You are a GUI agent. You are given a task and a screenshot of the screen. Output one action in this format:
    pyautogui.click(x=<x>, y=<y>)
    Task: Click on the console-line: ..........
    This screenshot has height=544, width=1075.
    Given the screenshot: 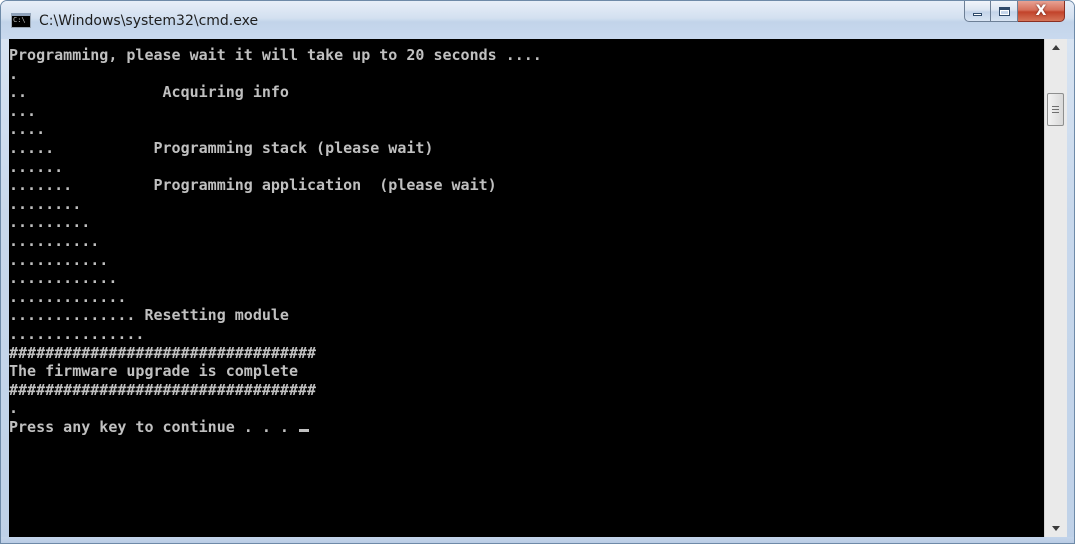 What is the action you would take?
    pyautogui.click(x=54, y=240)
    